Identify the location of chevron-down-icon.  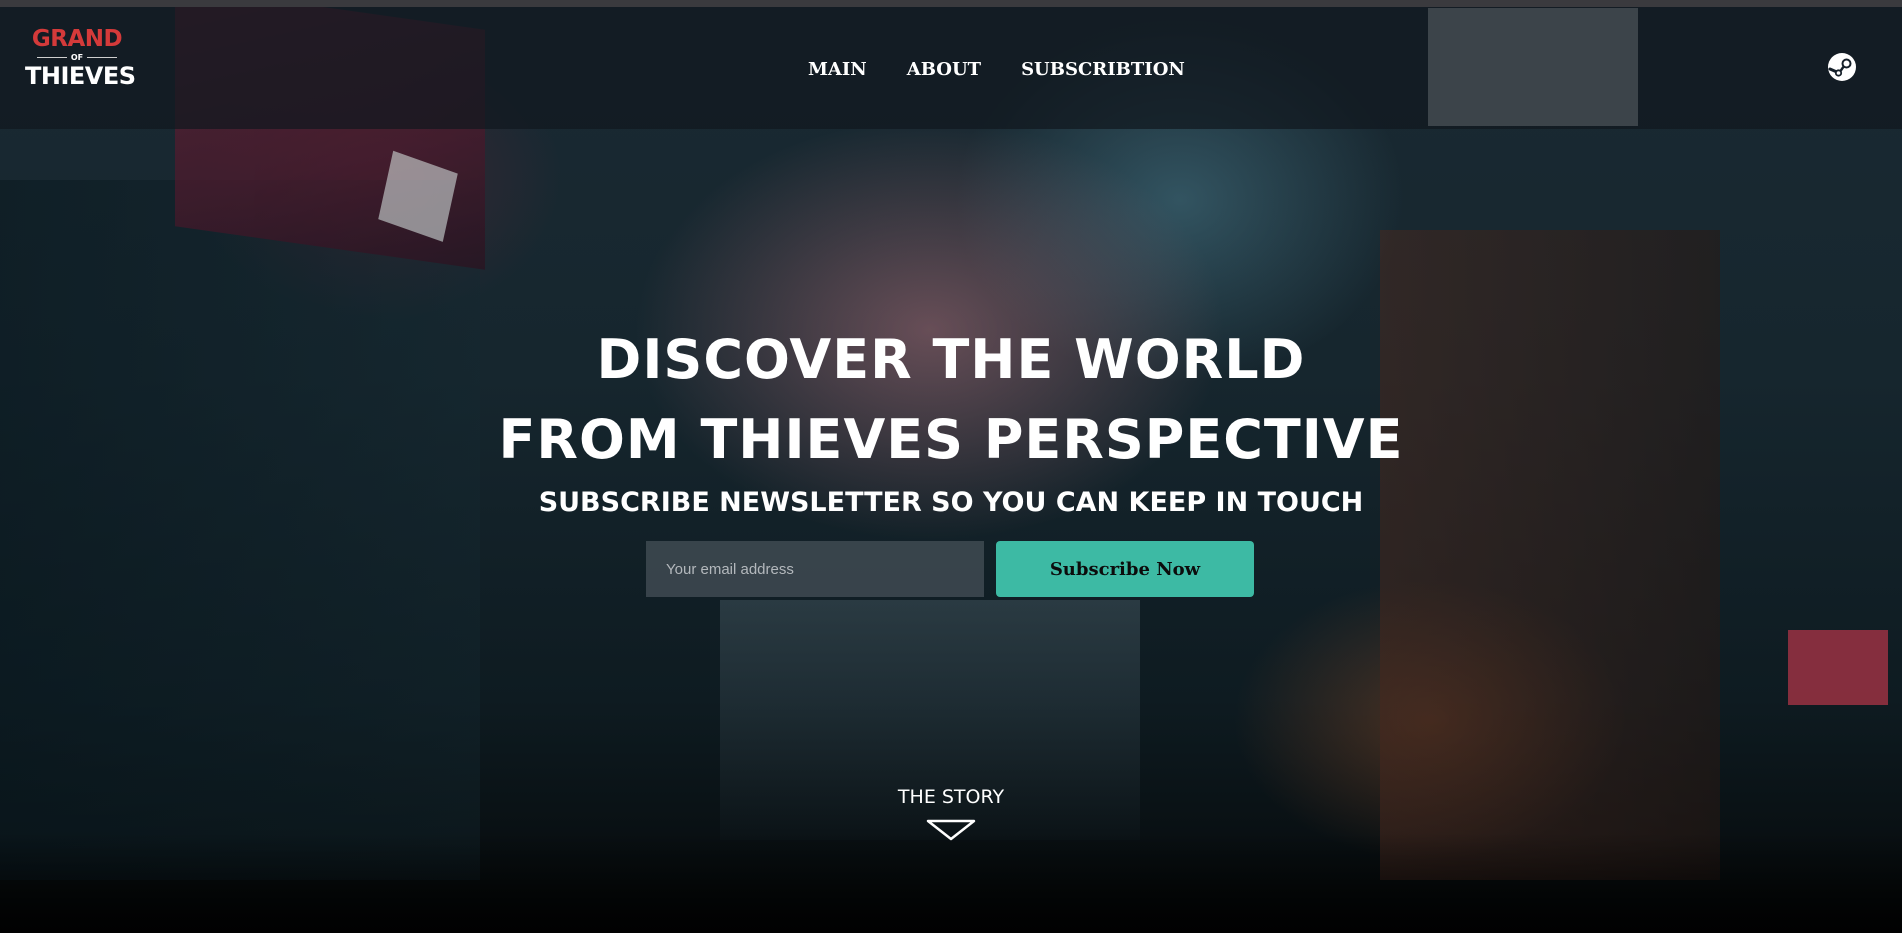
(951, 832).